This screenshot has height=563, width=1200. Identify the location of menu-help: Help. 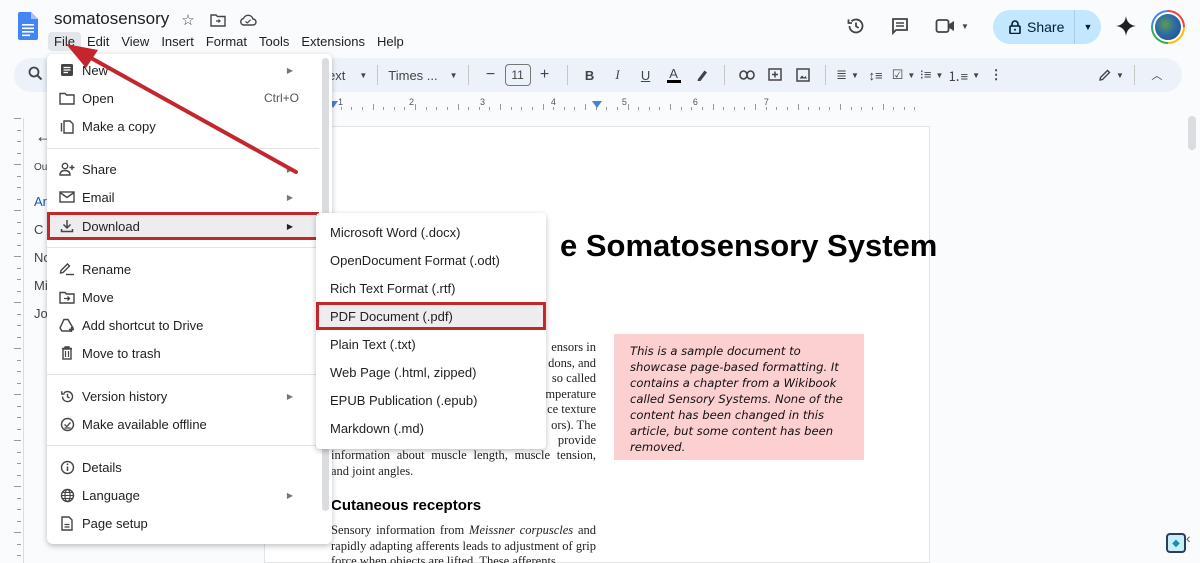
(390, 41).